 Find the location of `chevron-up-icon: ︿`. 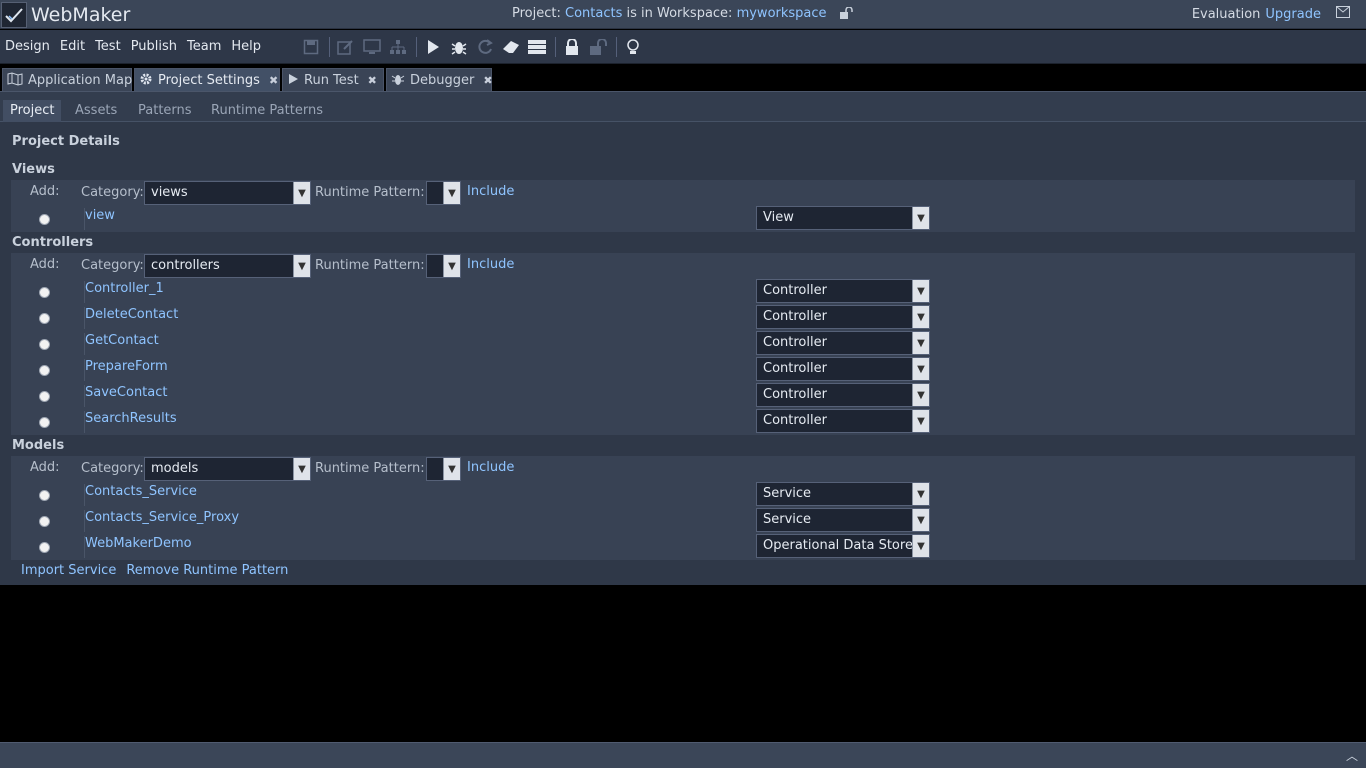

chevron-up-icon: ︿ is located at coordinates (1352, 755).